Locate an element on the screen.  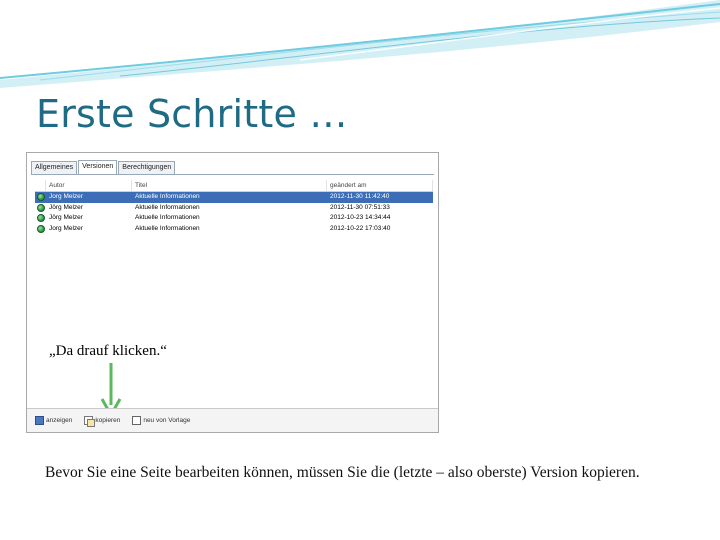
table-header: Autor Titel geändert am is located at coordinates (234, 186).